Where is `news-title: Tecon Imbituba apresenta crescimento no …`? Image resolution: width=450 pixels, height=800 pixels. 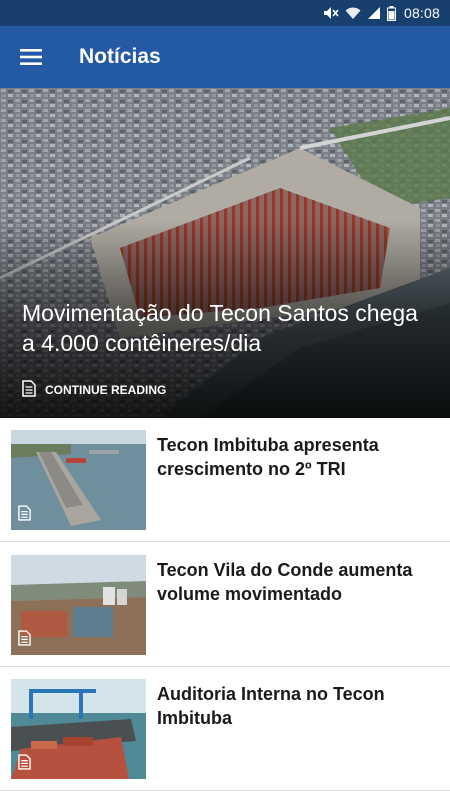 news-title: Tecon Imbituba apresenta crescimento no … is located at coordinates (268, 457).